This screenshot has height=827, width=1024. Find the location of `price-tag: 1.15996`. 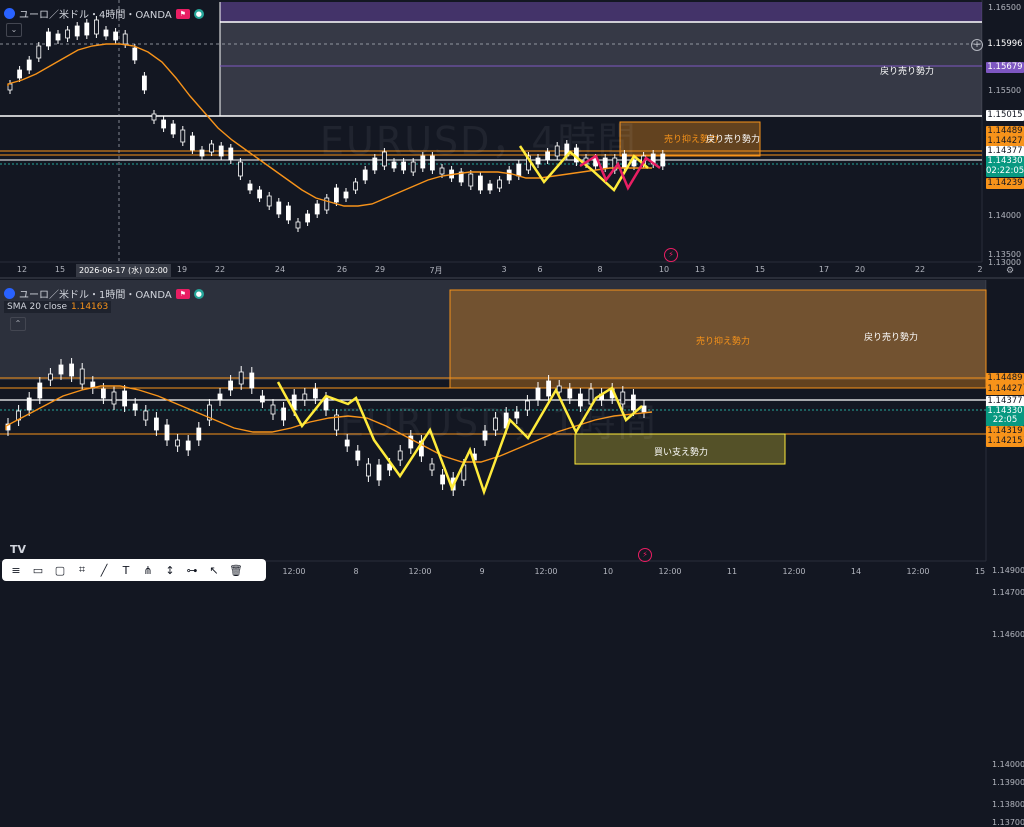

price-tag: 1.15996 is located at coordinates (1005, 44).